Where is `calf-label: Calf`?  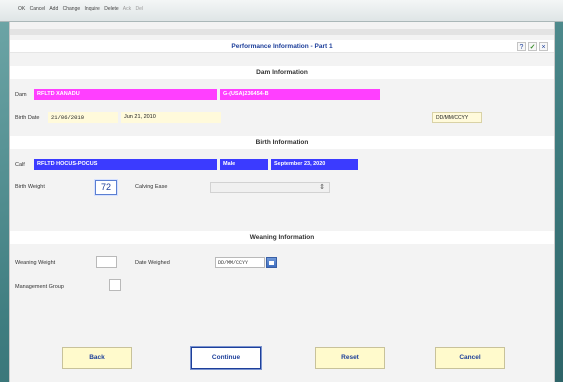 calf-label: Calf is located at coordinates (20, 165).